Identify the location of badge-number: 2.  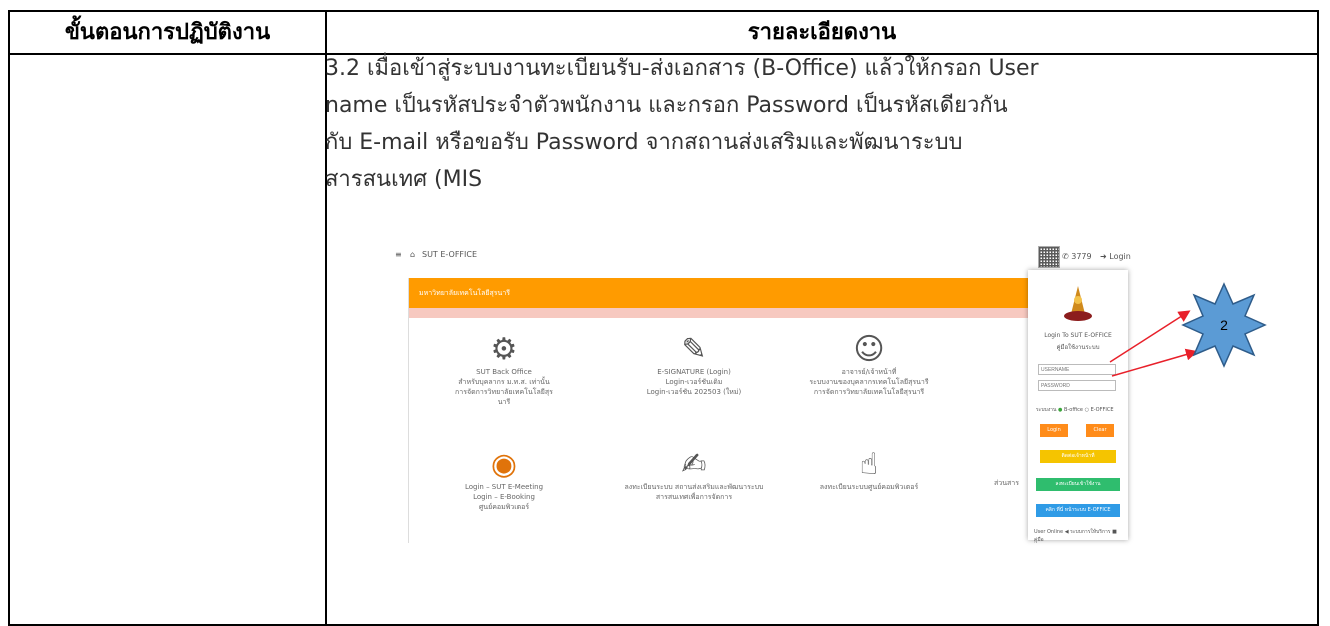
(1224, 325).